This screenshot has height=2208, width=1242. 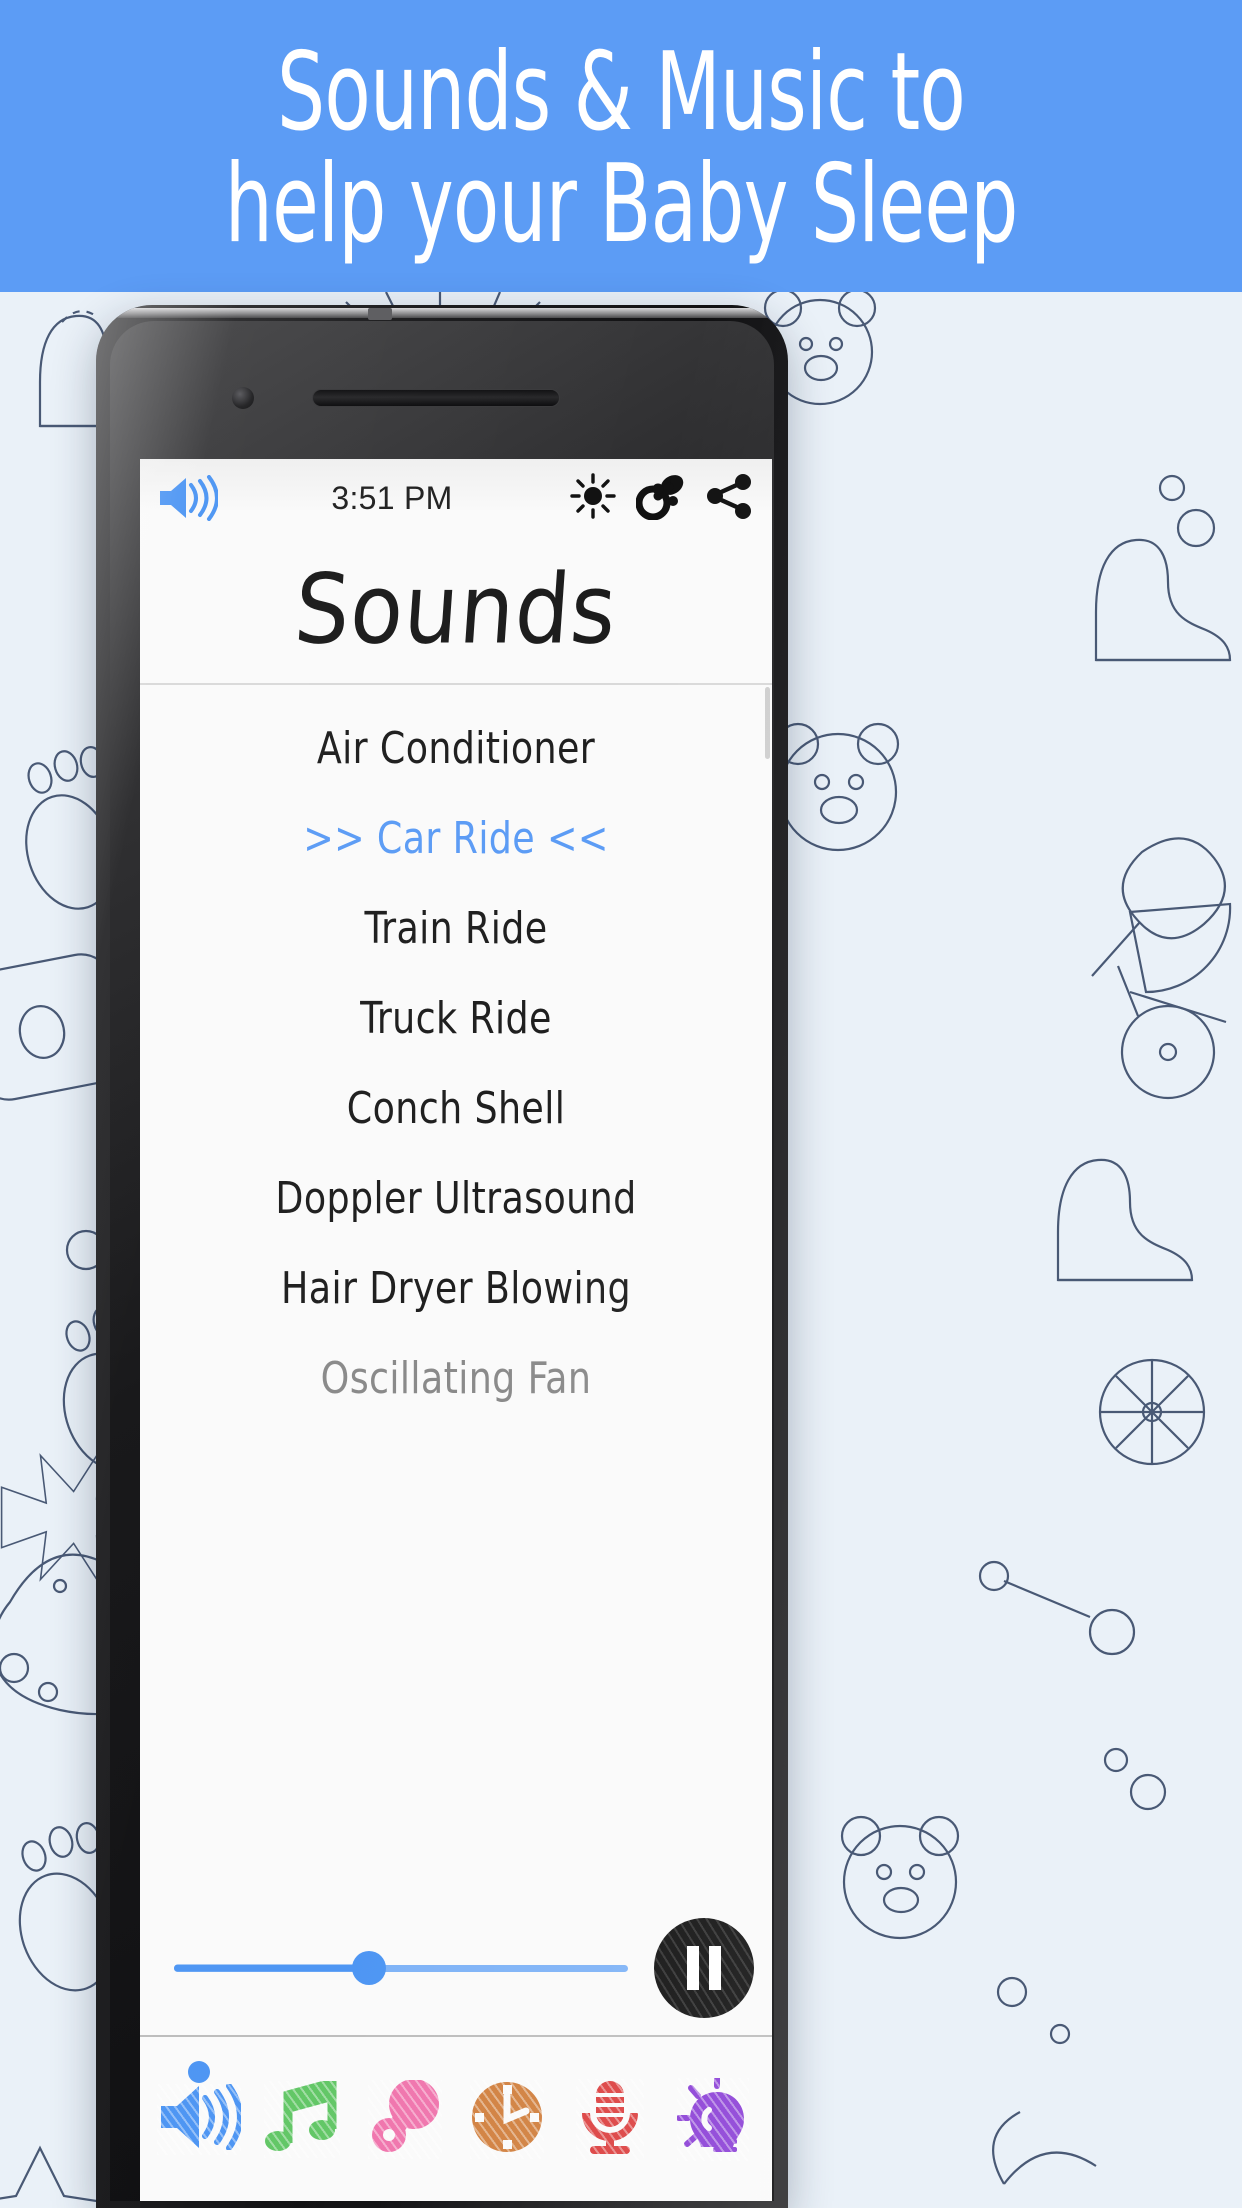 I want to click on player-bar, so click(x=456, y=1969).